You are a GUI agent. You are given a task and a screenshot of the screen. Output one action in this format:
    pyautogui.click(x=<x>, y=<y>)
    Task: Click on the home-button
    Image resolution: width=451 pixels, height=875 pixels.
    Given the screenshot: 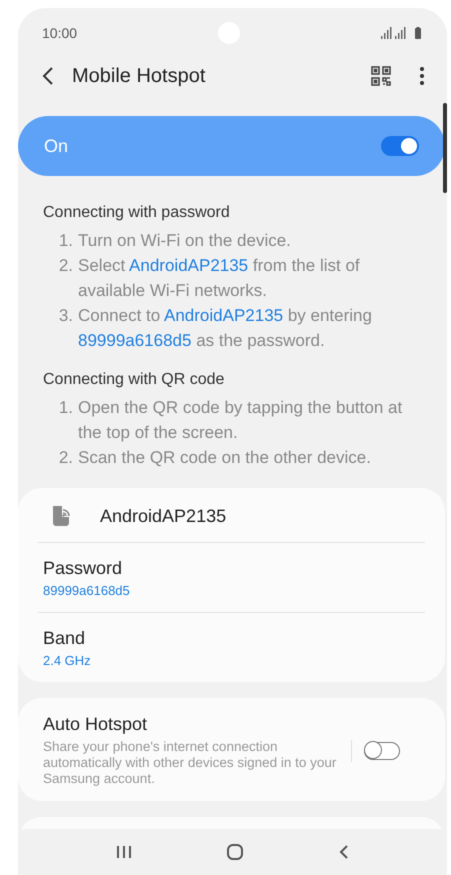 What is the action you would take?
    pyautogui.click(x=235, y=852)
    